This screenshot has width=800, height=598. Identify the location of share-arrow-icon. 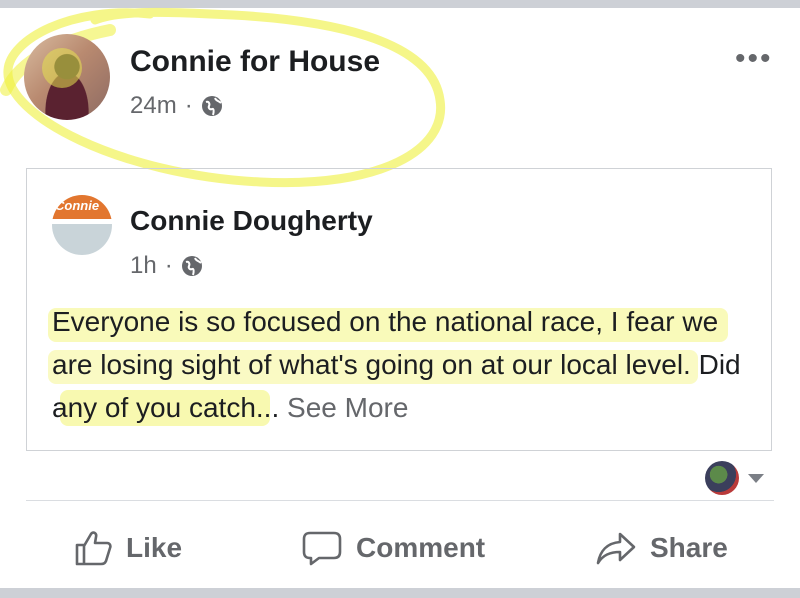
(616, 548).